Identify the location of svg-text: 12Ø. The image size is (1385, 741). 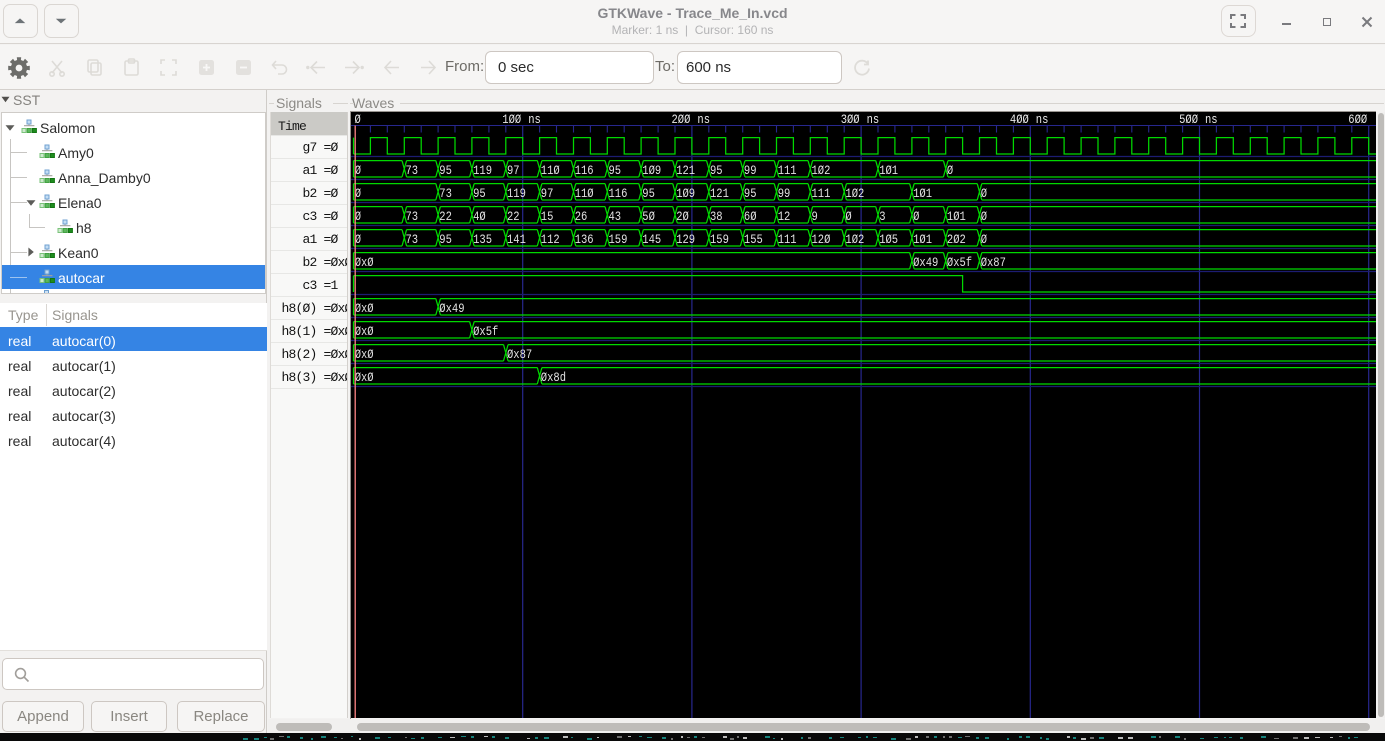
(821, 239).